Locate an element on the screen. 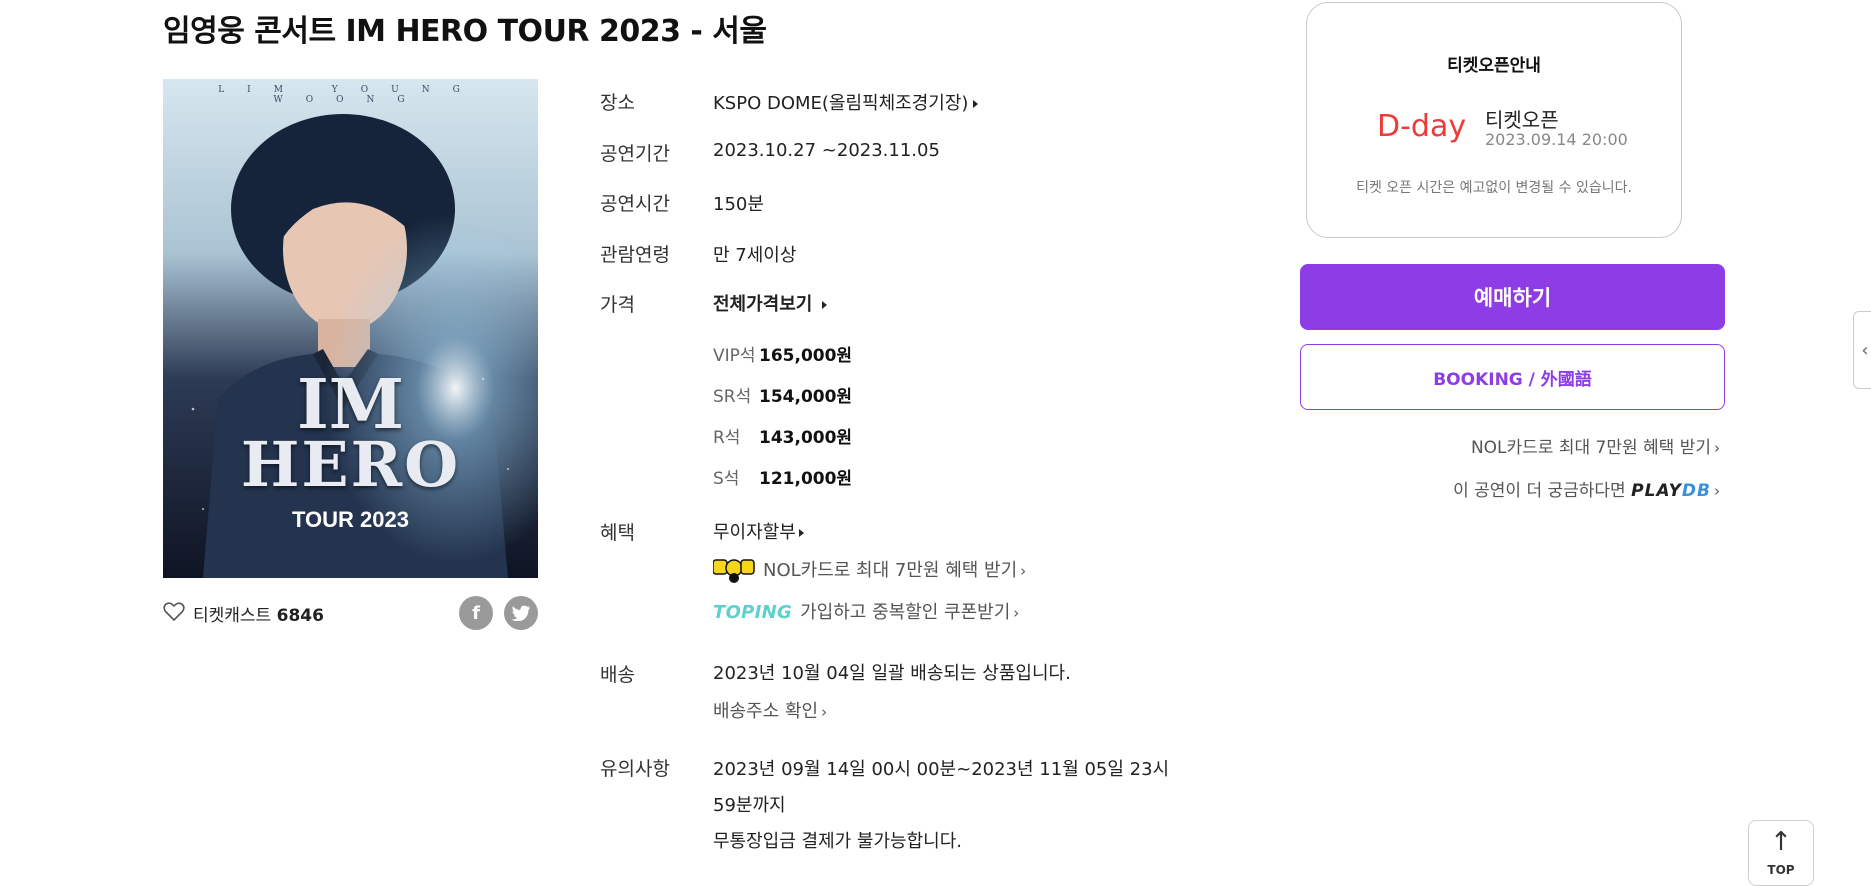 The height and width of the screenshot is (886, 1871). notice-line: 59분까지 is located at coordinates (749, 805).